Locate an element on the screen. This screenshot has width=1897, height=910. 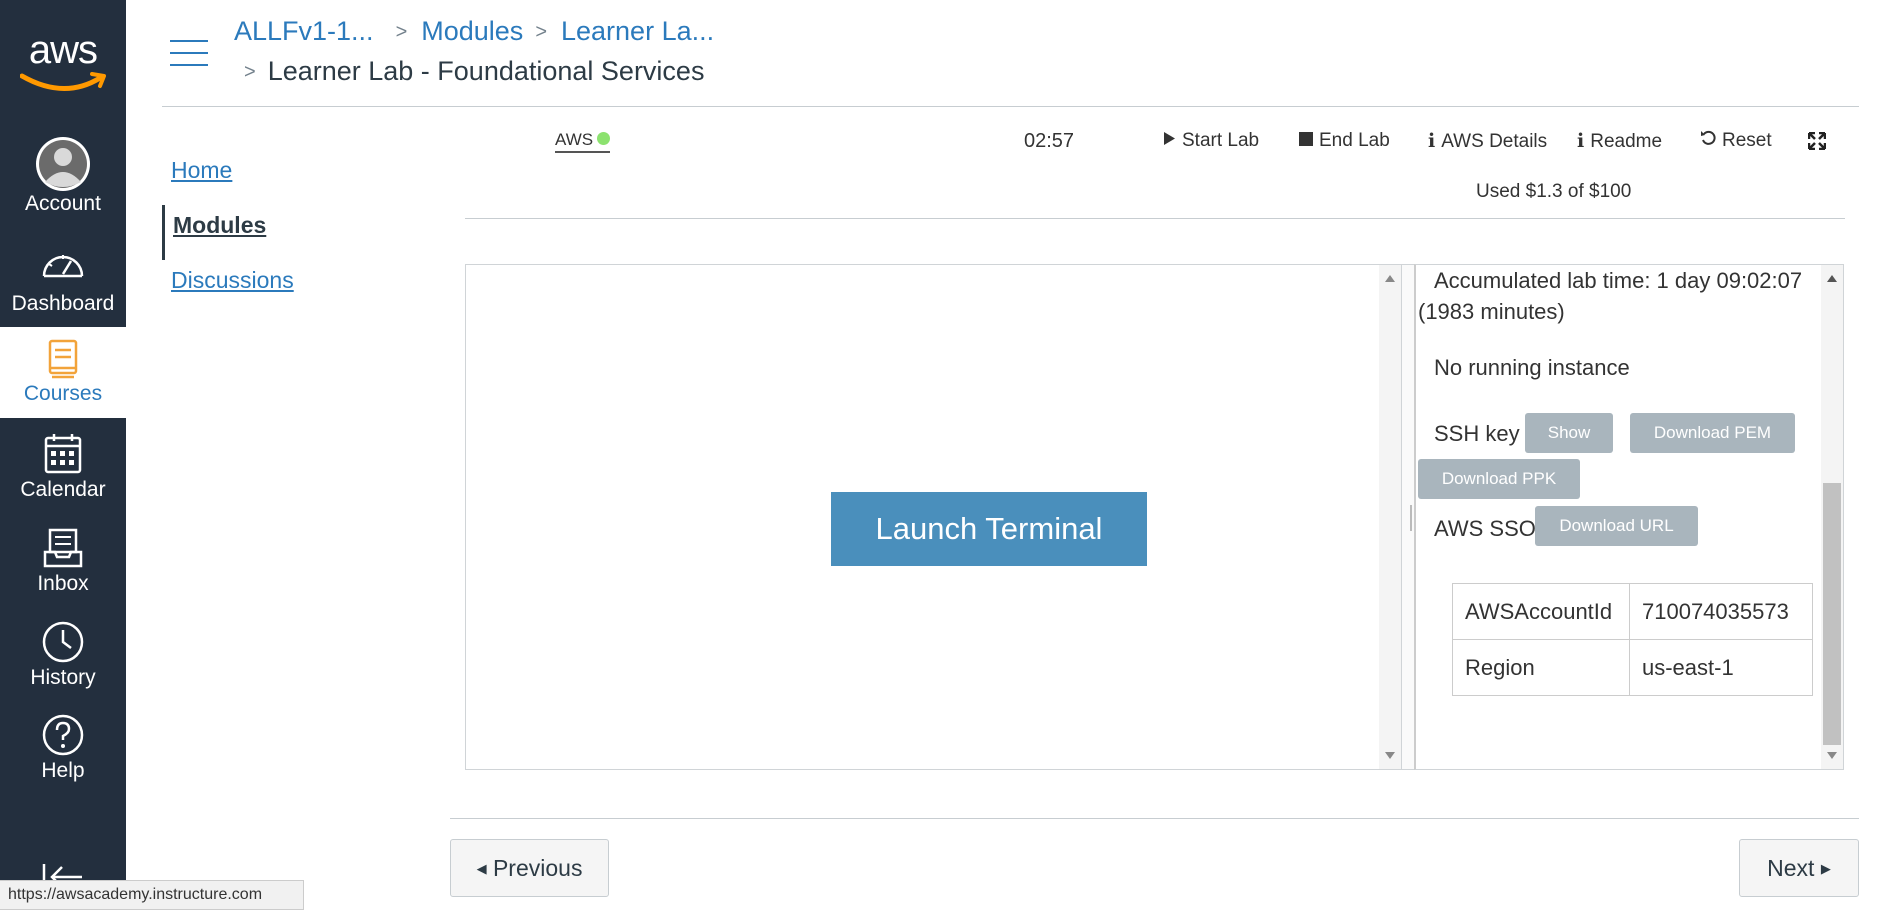
course-menu-toggle is located at coordinates (189, 55).